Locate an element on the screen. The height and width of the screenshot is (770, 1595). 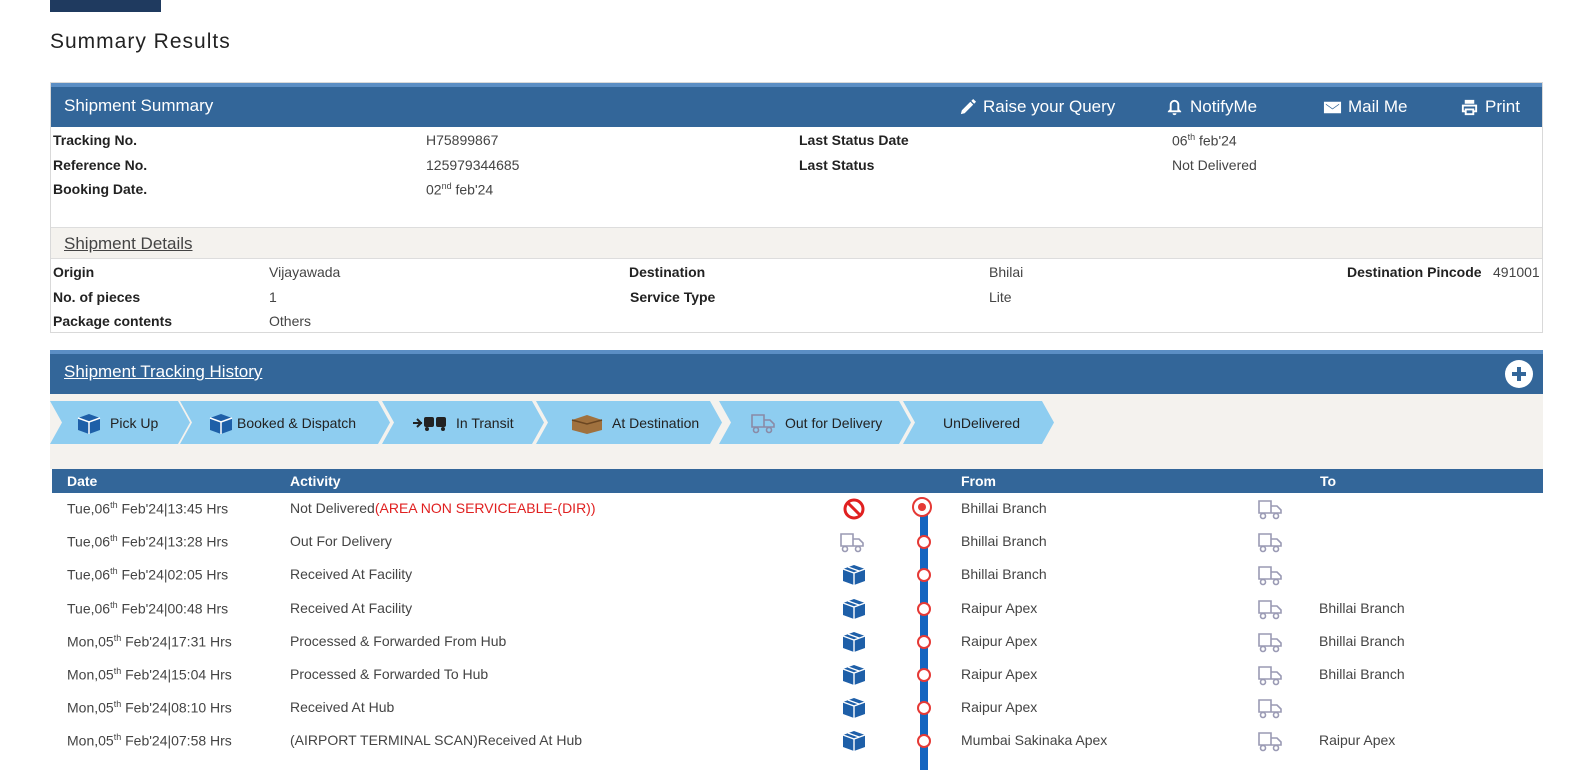
last-status-date-value: 06th feb'24 is located at coordinates (1204, 140).